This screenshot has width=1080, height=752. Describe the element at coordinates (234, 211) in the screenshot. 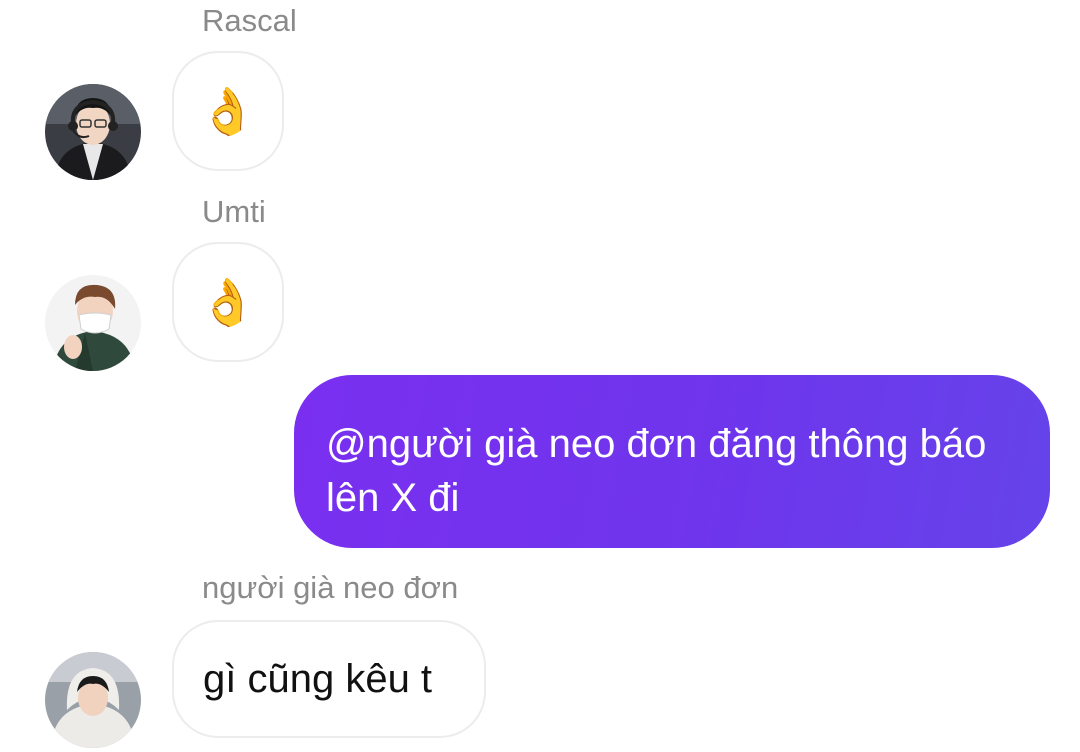

I see `sender-name: Umti` at that location.